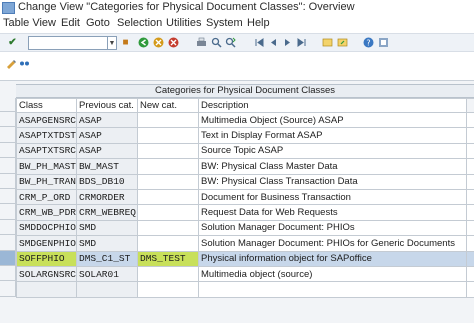  Describe the element at coordinates (470, 105) in the screenshot. I see `column-settings-icon` at that location.